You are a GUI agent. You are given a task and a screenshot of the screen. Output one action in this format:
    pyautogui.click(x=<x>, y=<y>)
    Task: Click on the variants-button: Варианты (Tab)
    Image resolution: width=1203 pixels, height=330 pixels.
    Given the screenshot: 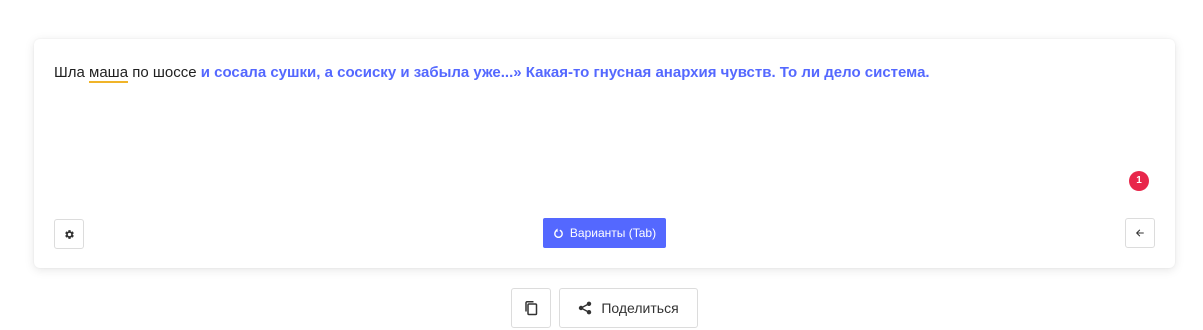 What is the action you would take?
    pyautogui.click(x=604, y=233)
    